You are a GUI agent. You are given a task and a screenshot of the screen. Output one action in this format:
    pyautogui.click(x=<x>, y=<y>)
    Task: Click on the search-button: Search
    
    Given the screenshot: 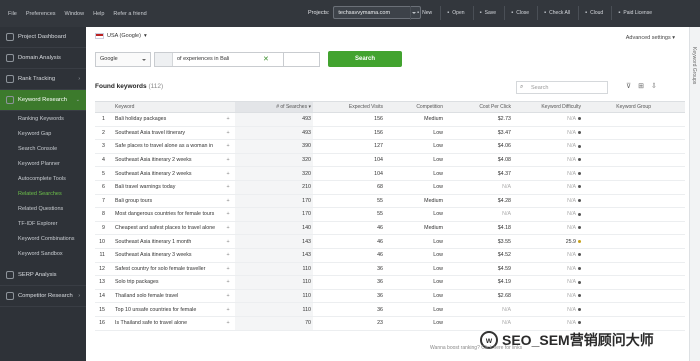 What is the action you would take?
    pyautogui.click(x=365, y=59)
    